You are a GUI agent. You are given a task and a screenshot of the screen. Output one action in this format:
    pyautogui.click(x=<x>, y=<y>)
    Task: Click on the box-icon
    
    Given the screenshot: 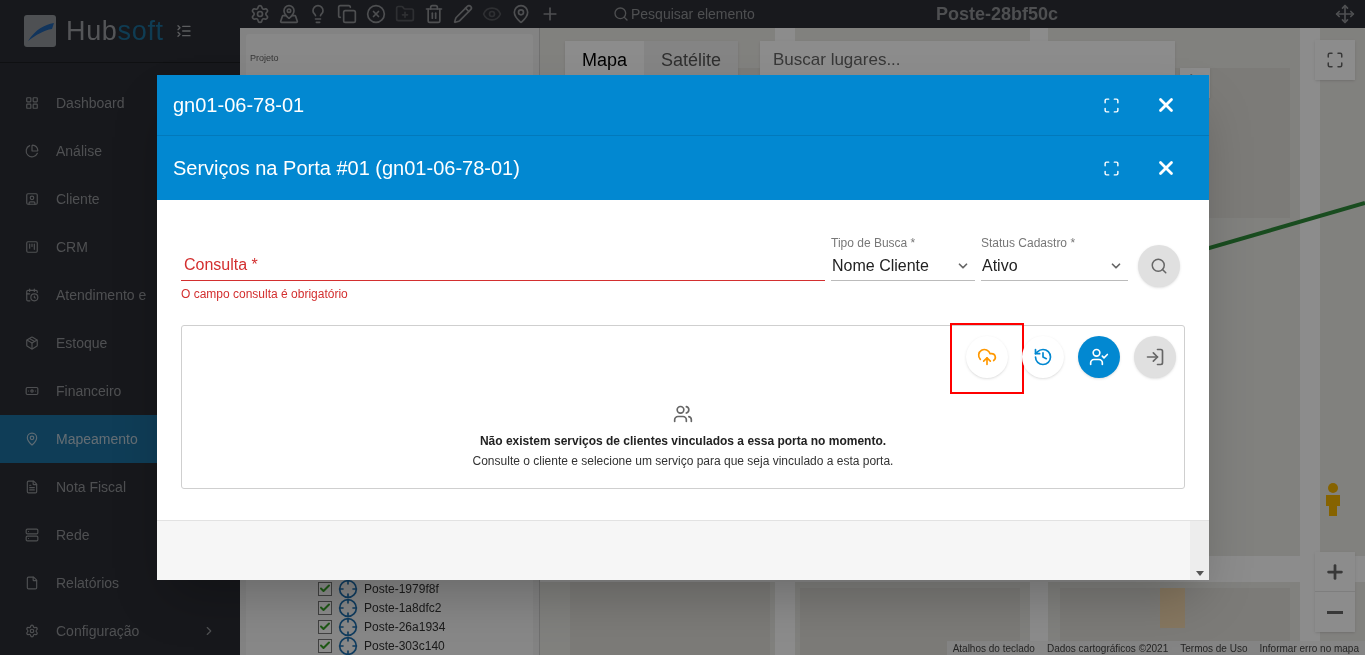 What is the action you would take?
    pyautogui.click(x=32, y=343)
    